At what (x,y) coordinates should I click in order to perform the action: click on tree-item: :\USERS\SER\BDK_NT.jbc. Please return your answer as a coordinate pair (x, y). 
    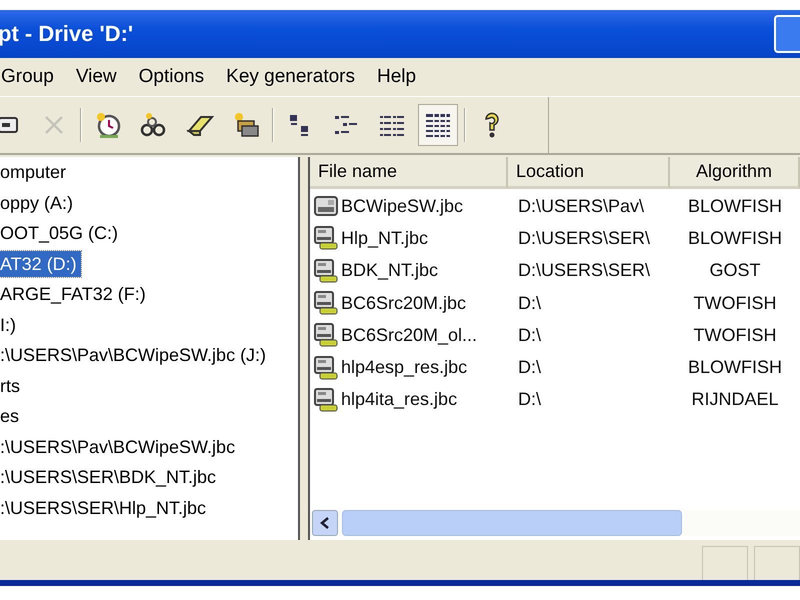
    Looking at the image, I should click on (110, 479).